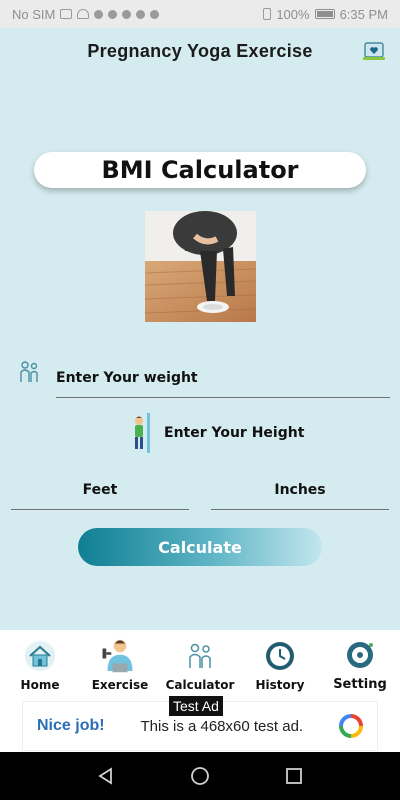  I want to click on facebook-icon, so click(113, 14).